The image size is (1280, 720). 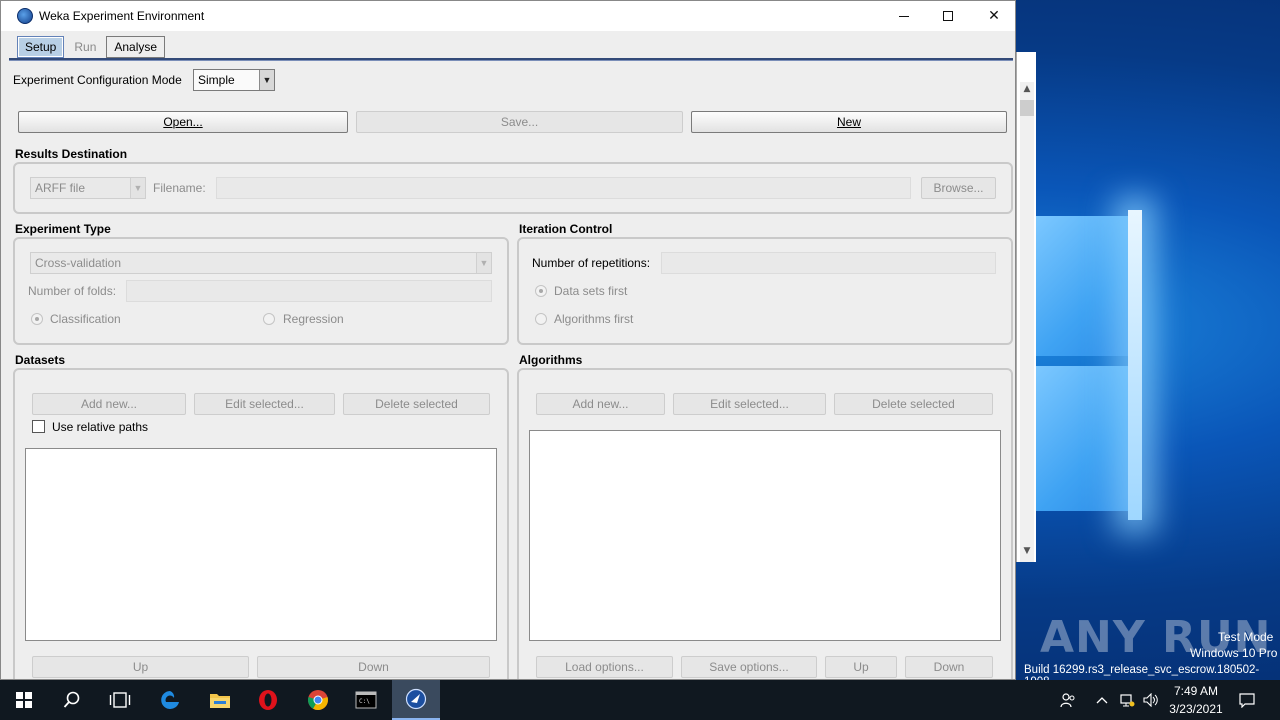 What do you see at coordinates (71, 154) in the screenshot?
I see `results-destination-title: Results Destination` at bounding box center [71, 154].